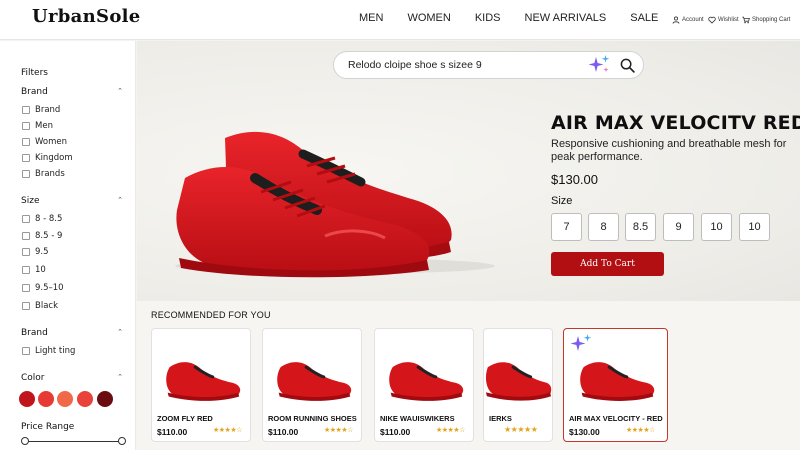  Describe the element at coordinates (693, 20) in the screenshot. I see `account-label: Account` at that location.